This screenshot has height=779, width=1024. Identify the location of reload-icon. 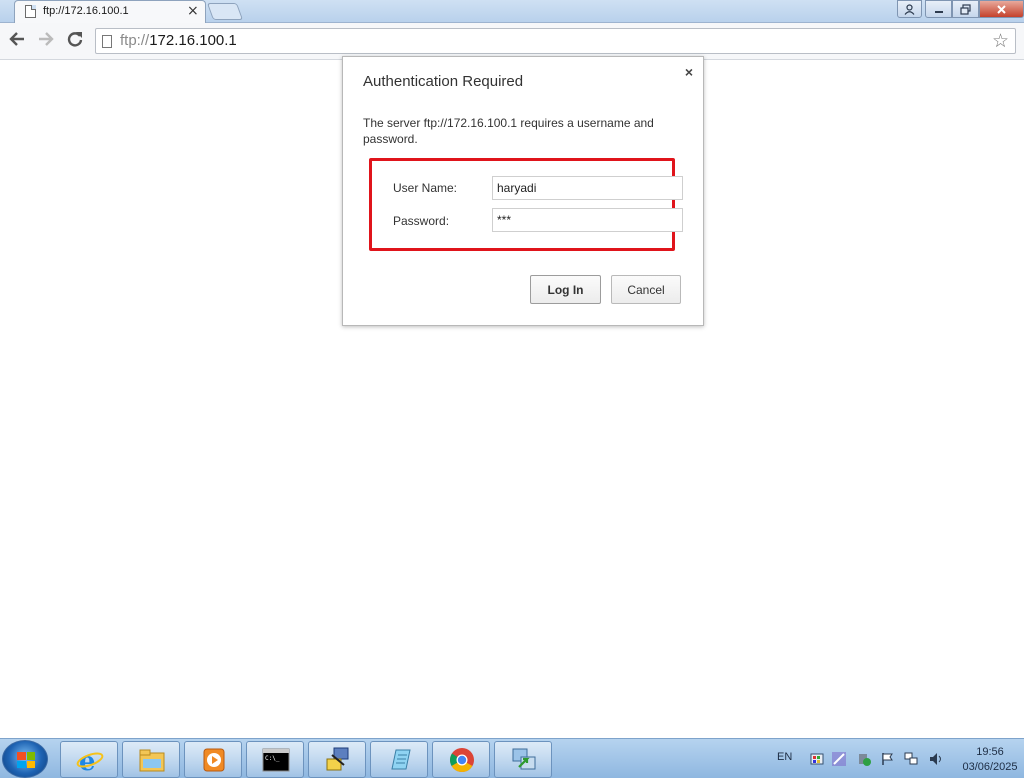
(75, 41).